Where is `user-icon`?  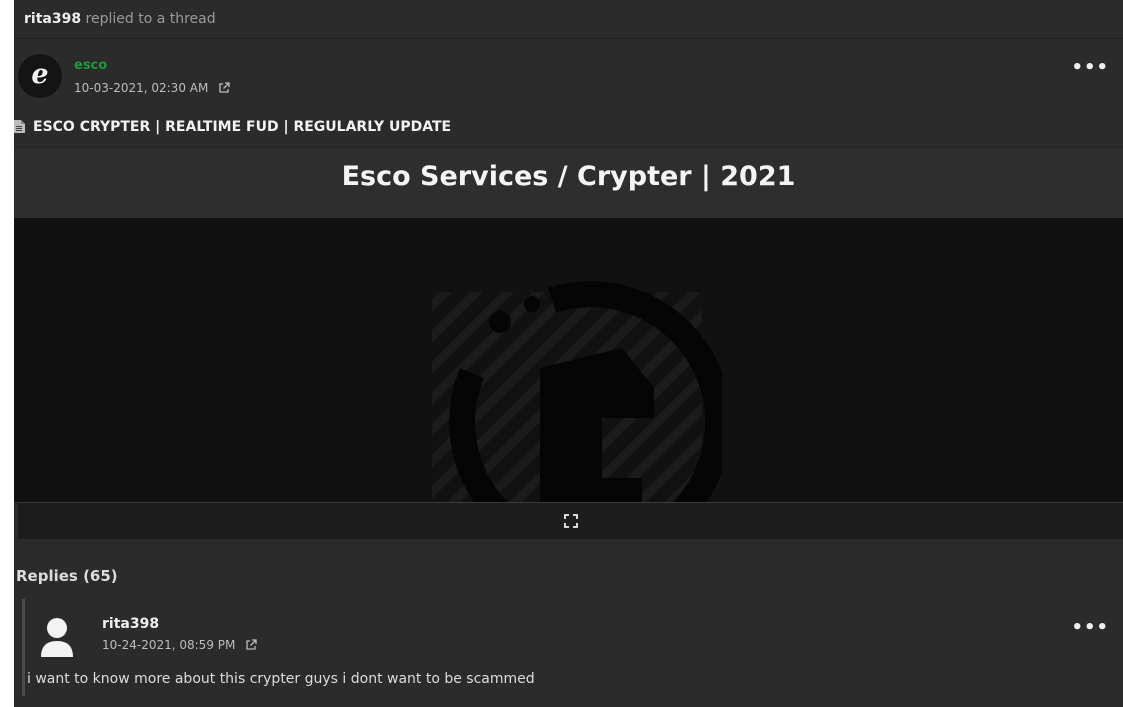
user-icon is located at coordinates (57, 637).